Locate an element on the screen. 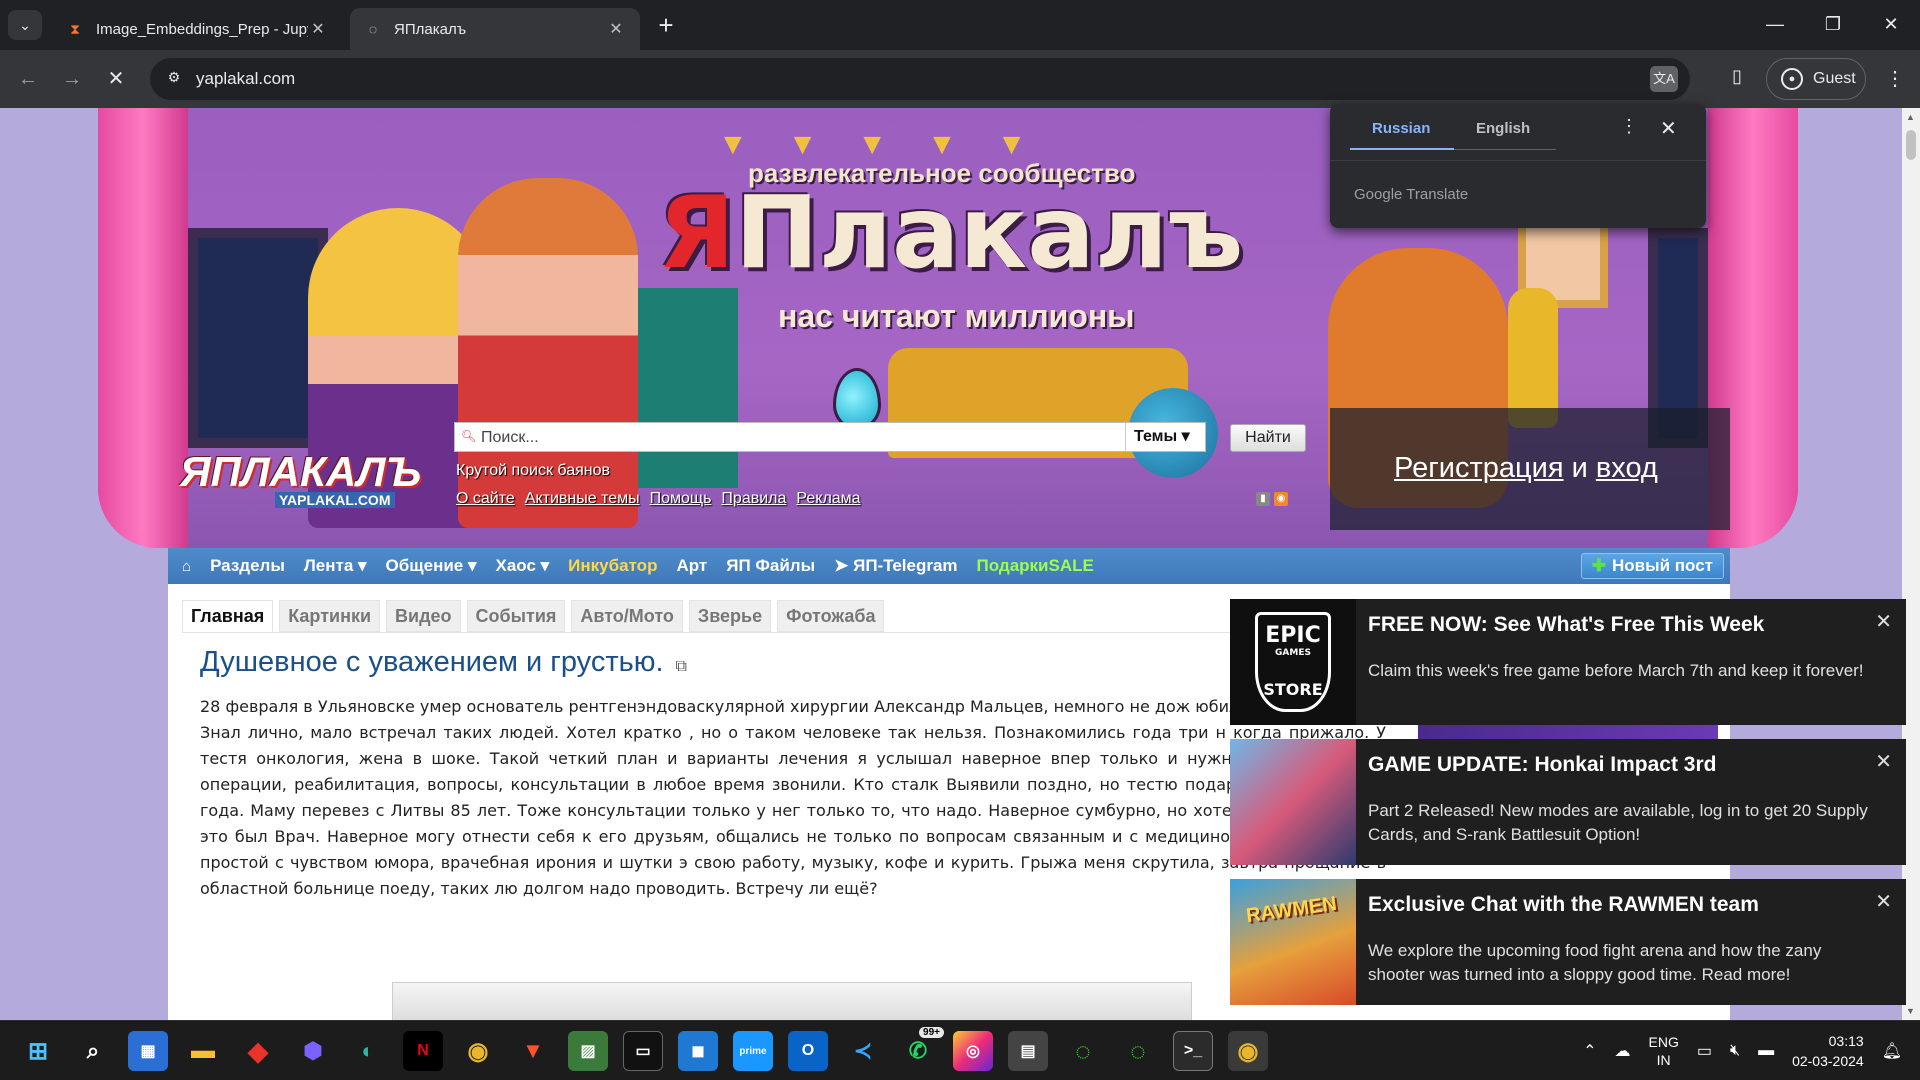 Image resolution: width=1920 pixels, height=1080 pixels. url-text: yaplakal.com is located at coordinates (245, 79).